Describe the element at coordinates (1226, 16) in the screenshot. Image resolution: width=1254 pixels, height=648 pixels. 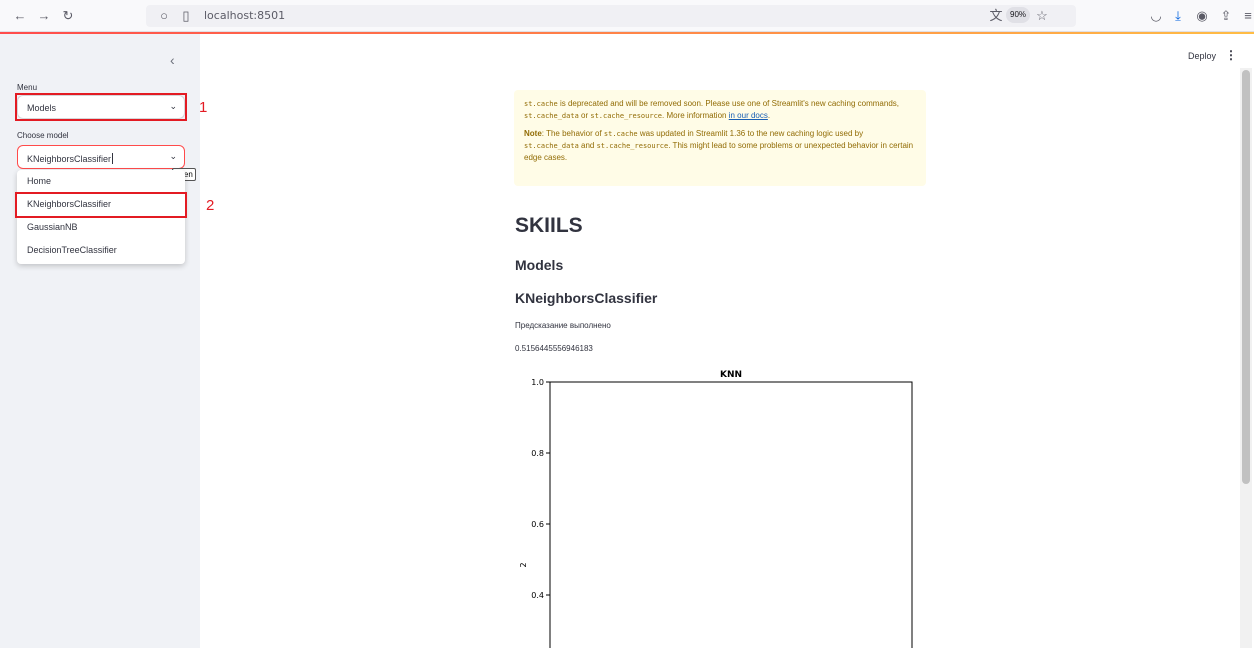
I see `share-icon: ⇪` at that location.